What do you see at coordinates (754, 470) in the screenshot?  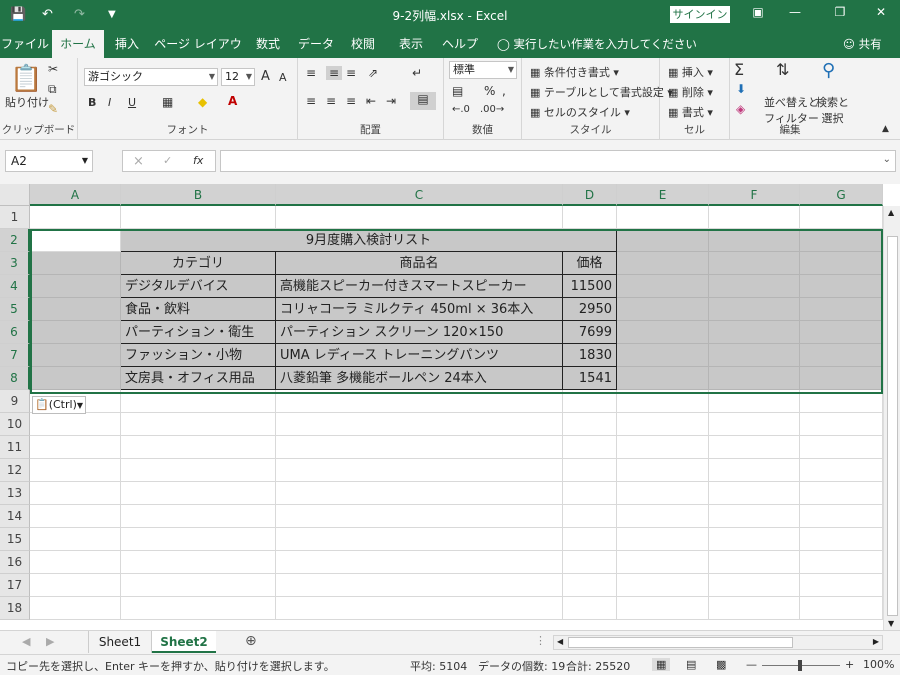 I see `cell-f12` at bounding box center [754, 470].